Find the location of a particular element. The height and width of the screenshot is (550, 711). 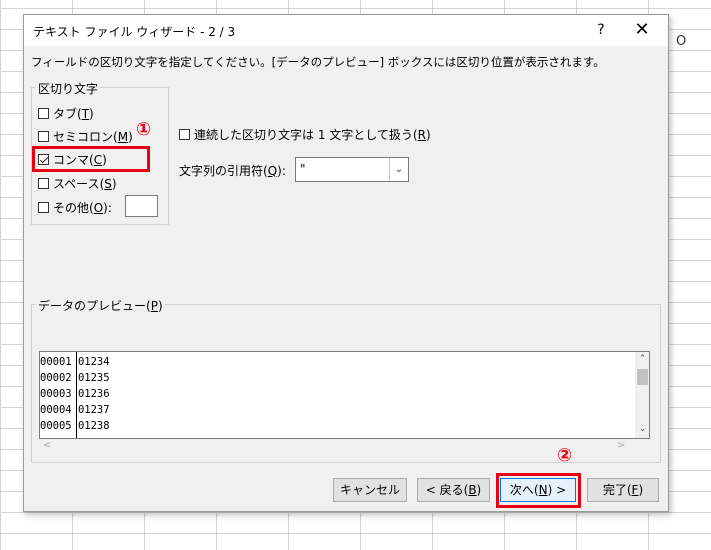

dialog-title: テキスト ファイル ウィザード - 2 / 3 is located at coordinates (134, 32).